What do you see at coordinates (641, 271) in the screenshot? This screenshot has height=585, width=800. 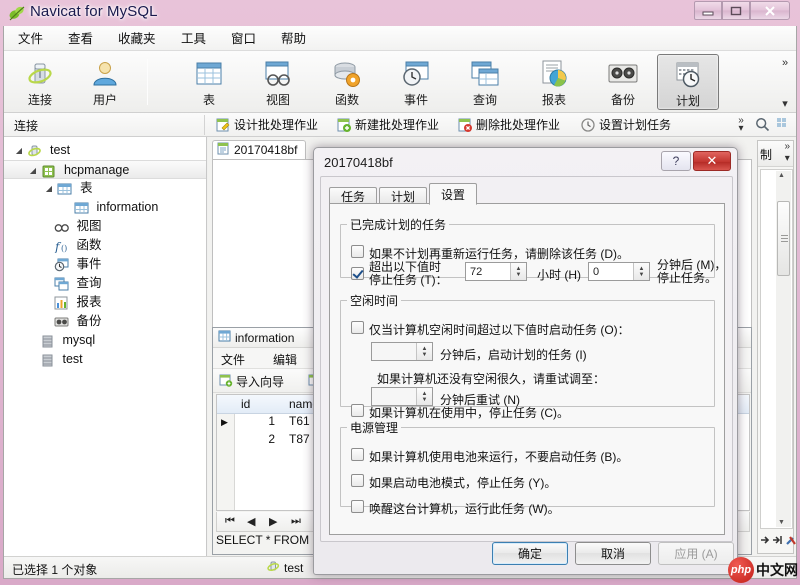 I see `spinner-minutes-arrows: ▲ ▼` at bounding box center [641, 271].